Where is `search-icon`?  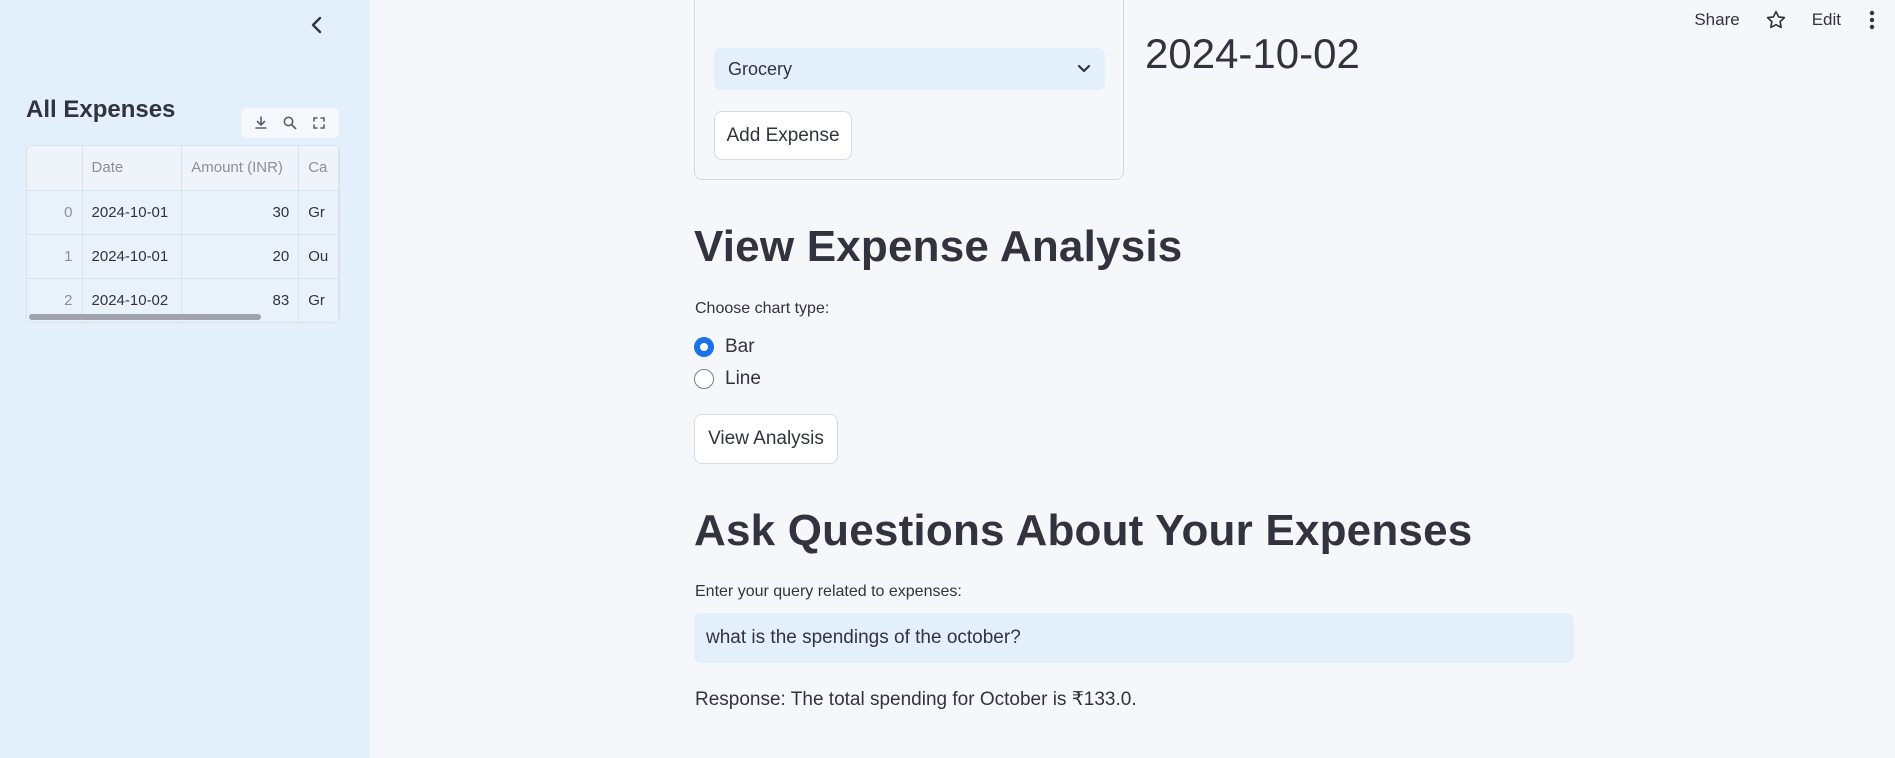
search-icon is located at coordinates (290, 123).